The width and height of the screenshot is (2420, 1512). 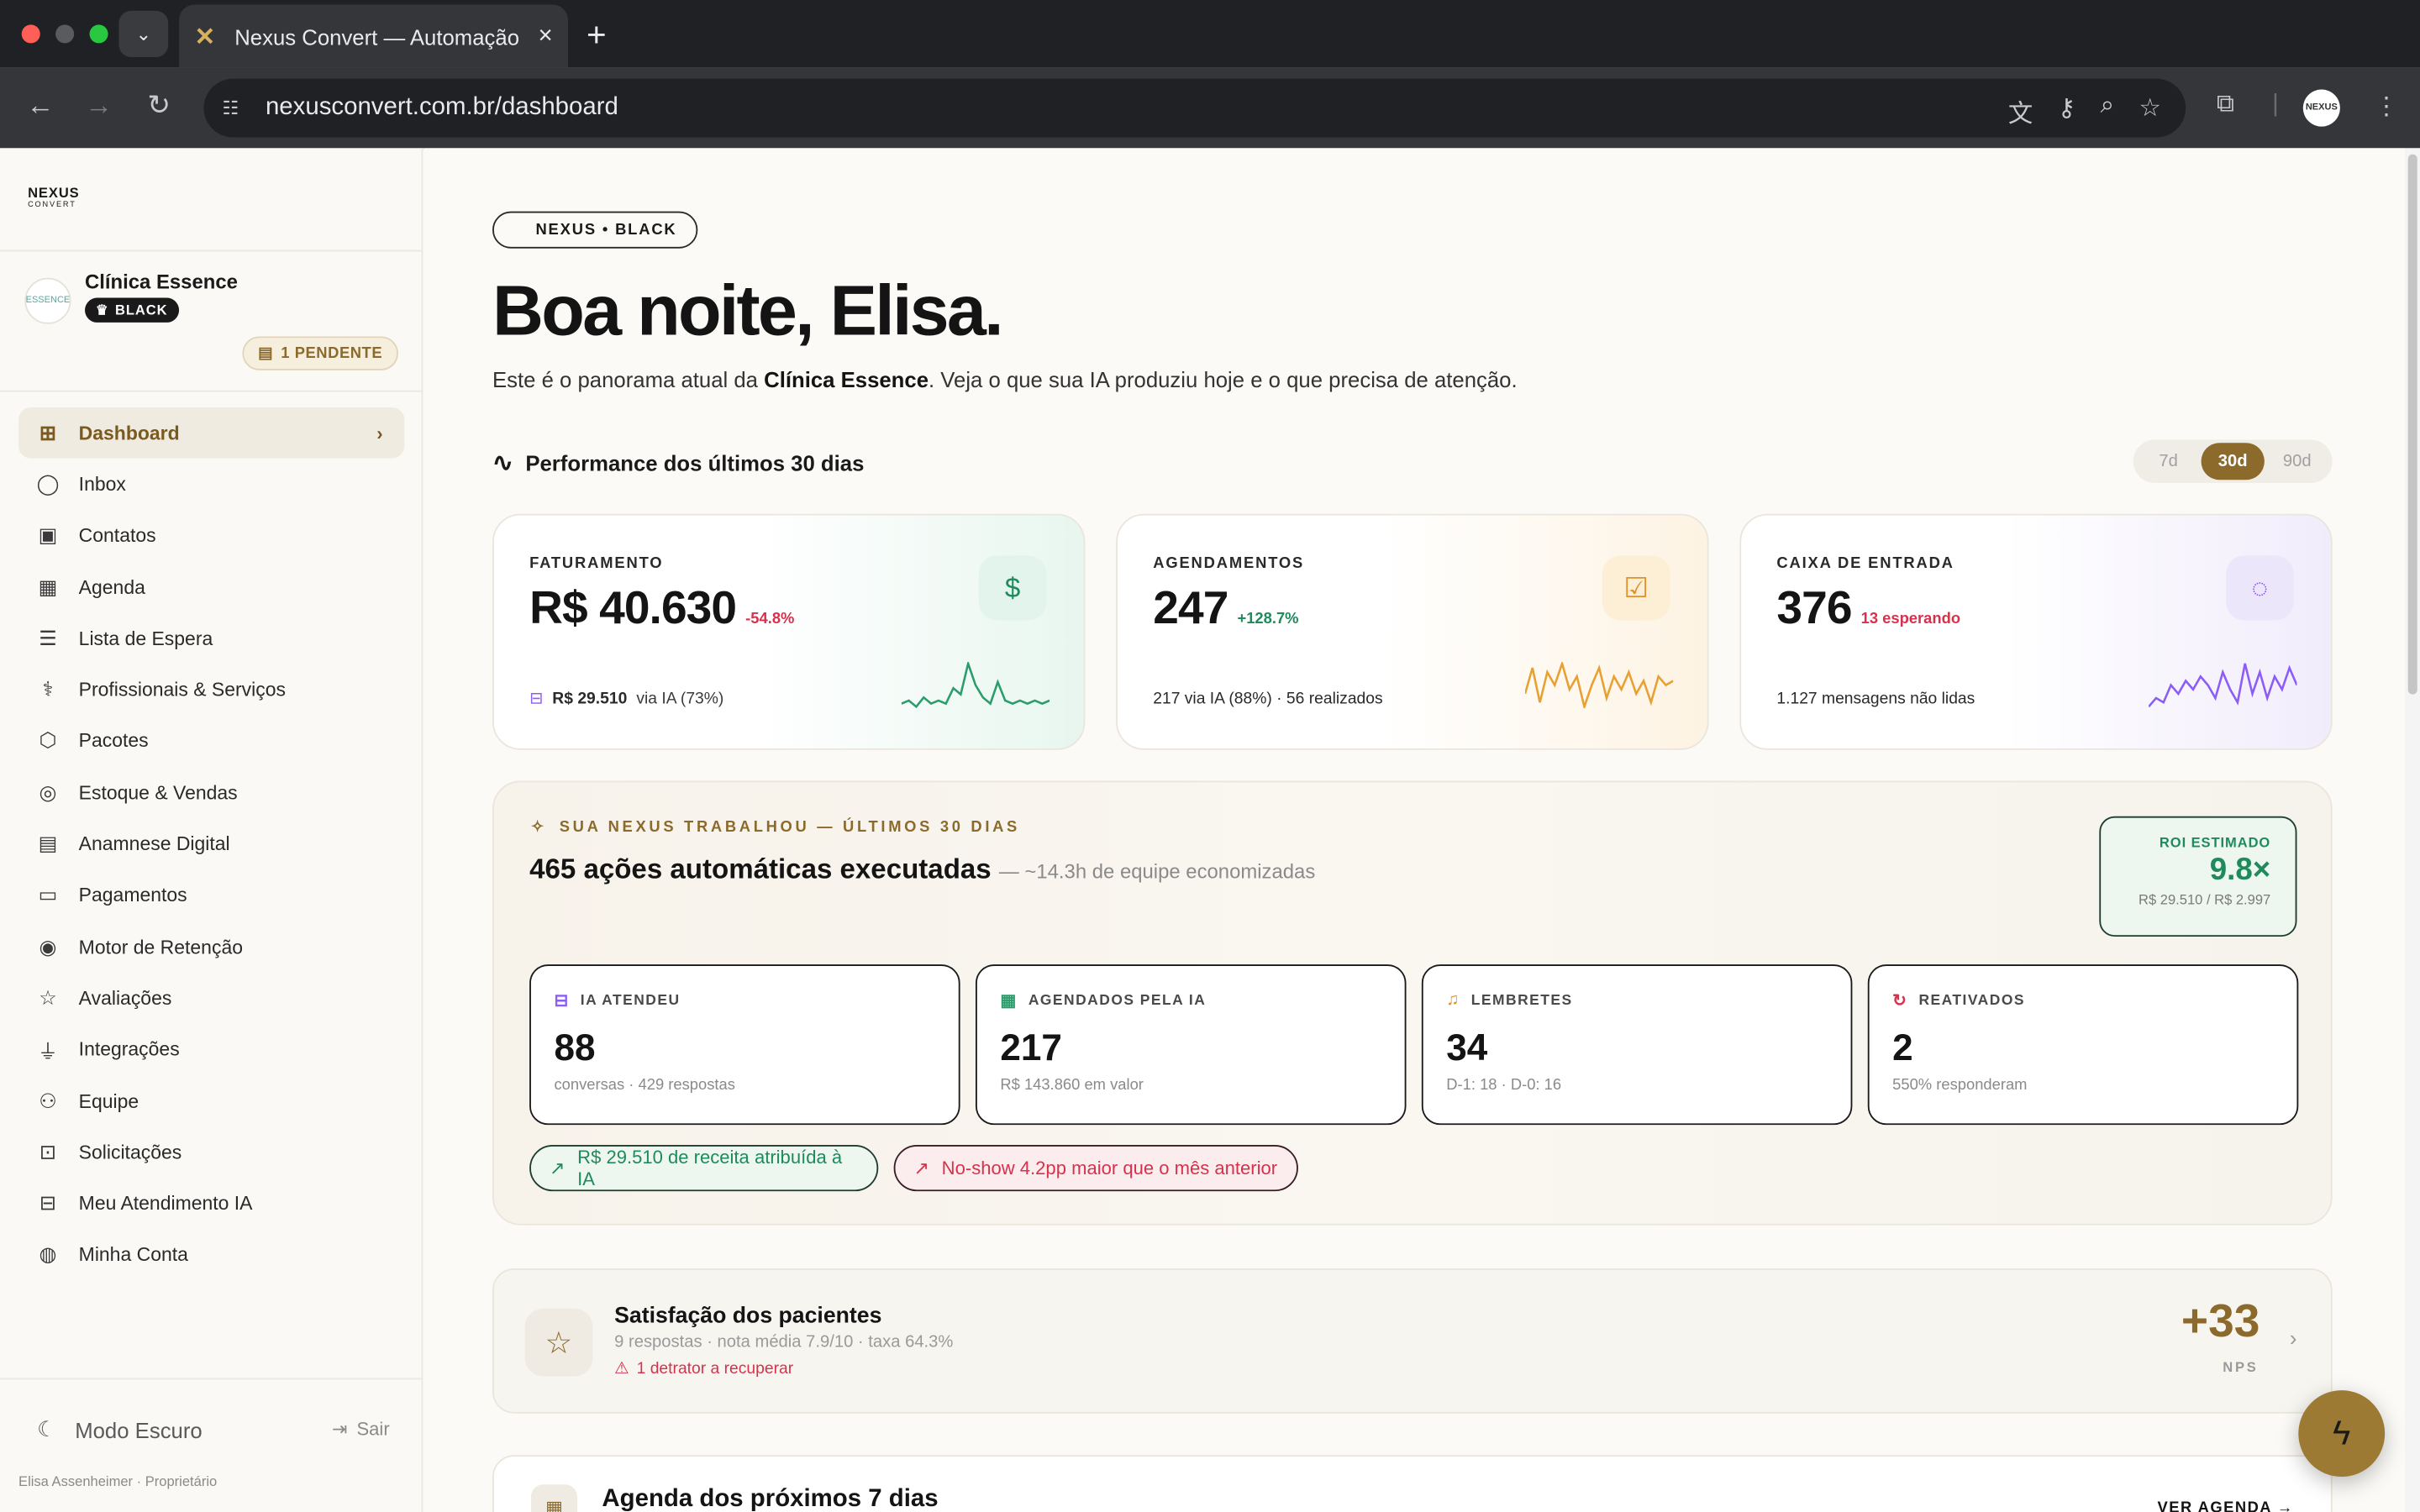 What do you see at coordinates (47, 1428) in the screenshot?
I see `moon-icon: ☾` at bounding box center [47, 1428].